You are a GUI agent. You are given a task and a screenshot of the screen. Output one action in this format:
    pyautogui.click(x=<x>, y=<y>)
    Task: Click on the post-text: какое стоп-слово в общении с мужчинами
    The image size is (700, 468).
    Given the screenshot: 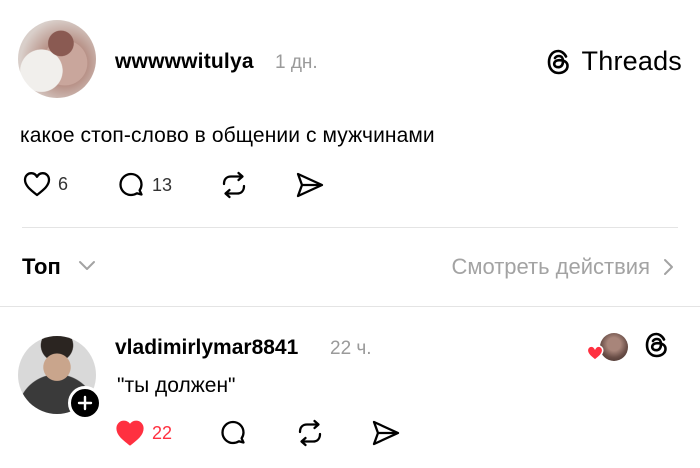 What is the action you would take?
    pyautogui.click(x=227, y=135)
    